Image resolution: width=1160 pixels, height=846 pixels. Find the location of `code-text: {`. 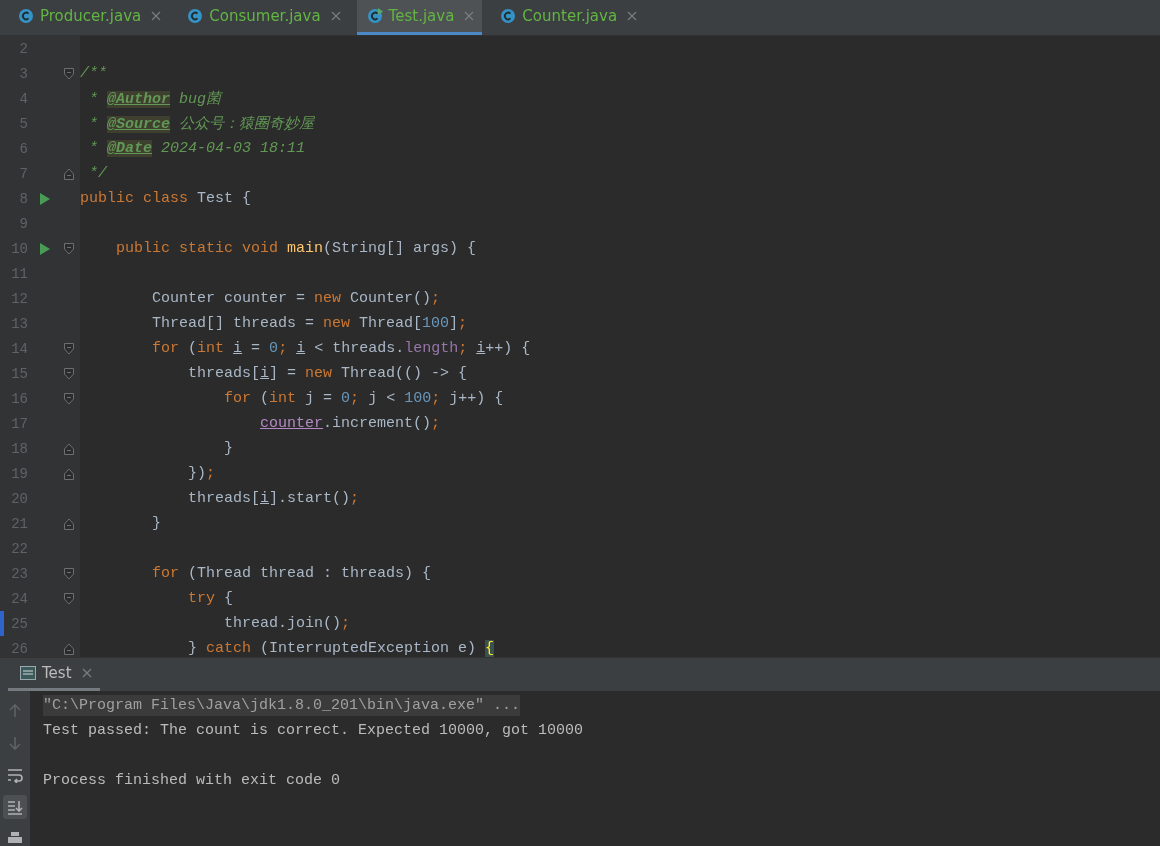

code-text: { is located at coordinates (229, 598).